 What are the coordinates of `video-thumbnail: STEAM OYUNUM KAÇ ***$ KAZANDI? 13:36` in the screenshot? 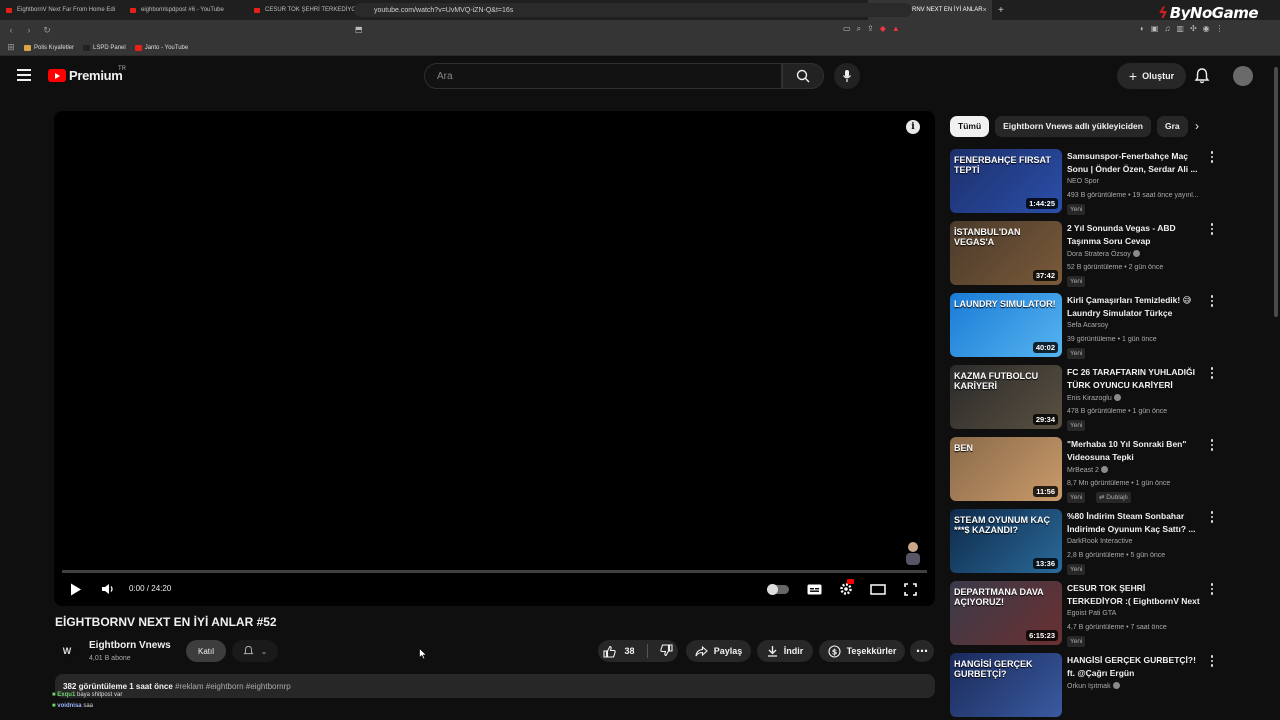 It's located at (1006, 541).